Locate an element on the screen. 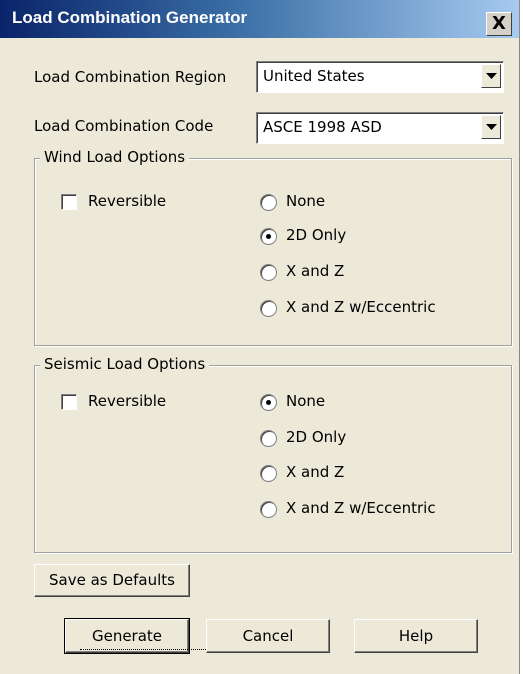 This screenshot has width=523, height=674. wind-radio-2d-only is located at coordinates (268, 236).